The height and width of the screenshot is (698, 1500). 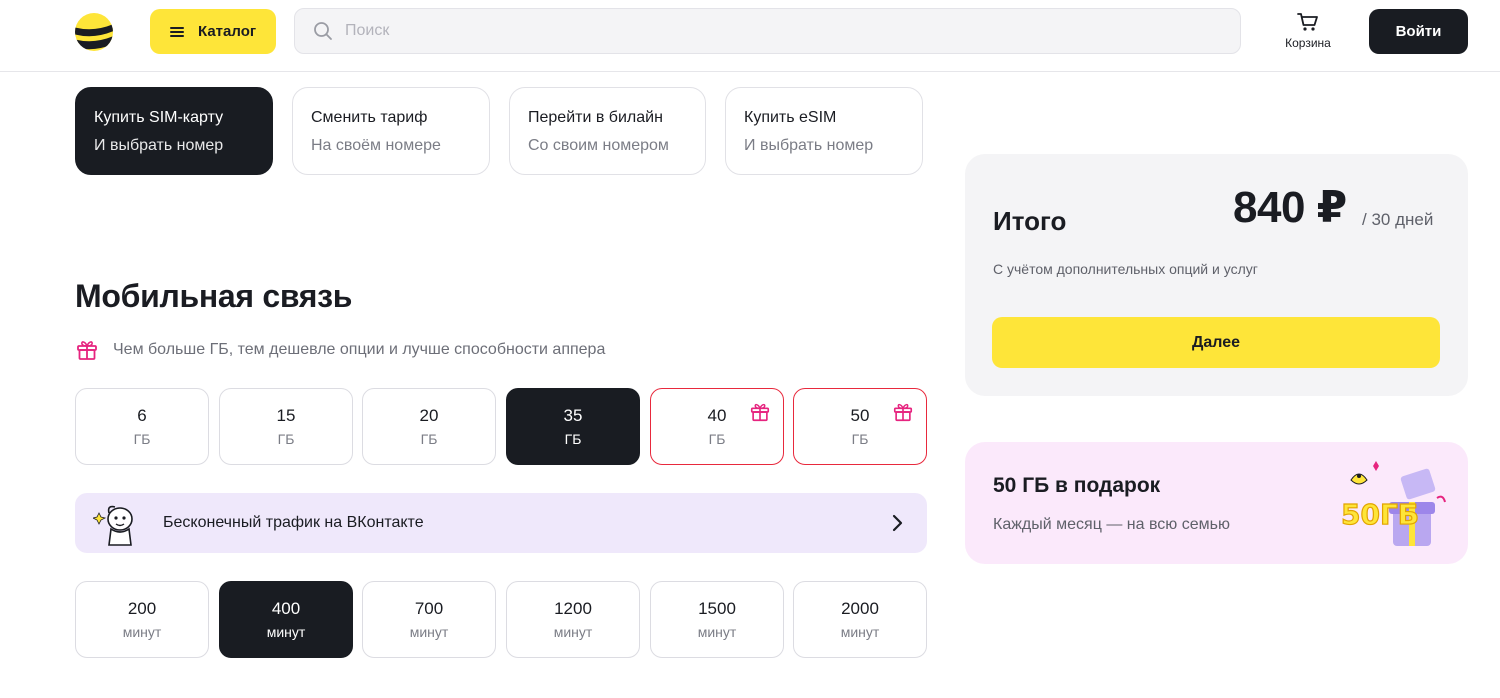 What do you see at coordinates (573, 608) in the screenshot?
I see `option-value: 1200` at bounding box center [573, 608].